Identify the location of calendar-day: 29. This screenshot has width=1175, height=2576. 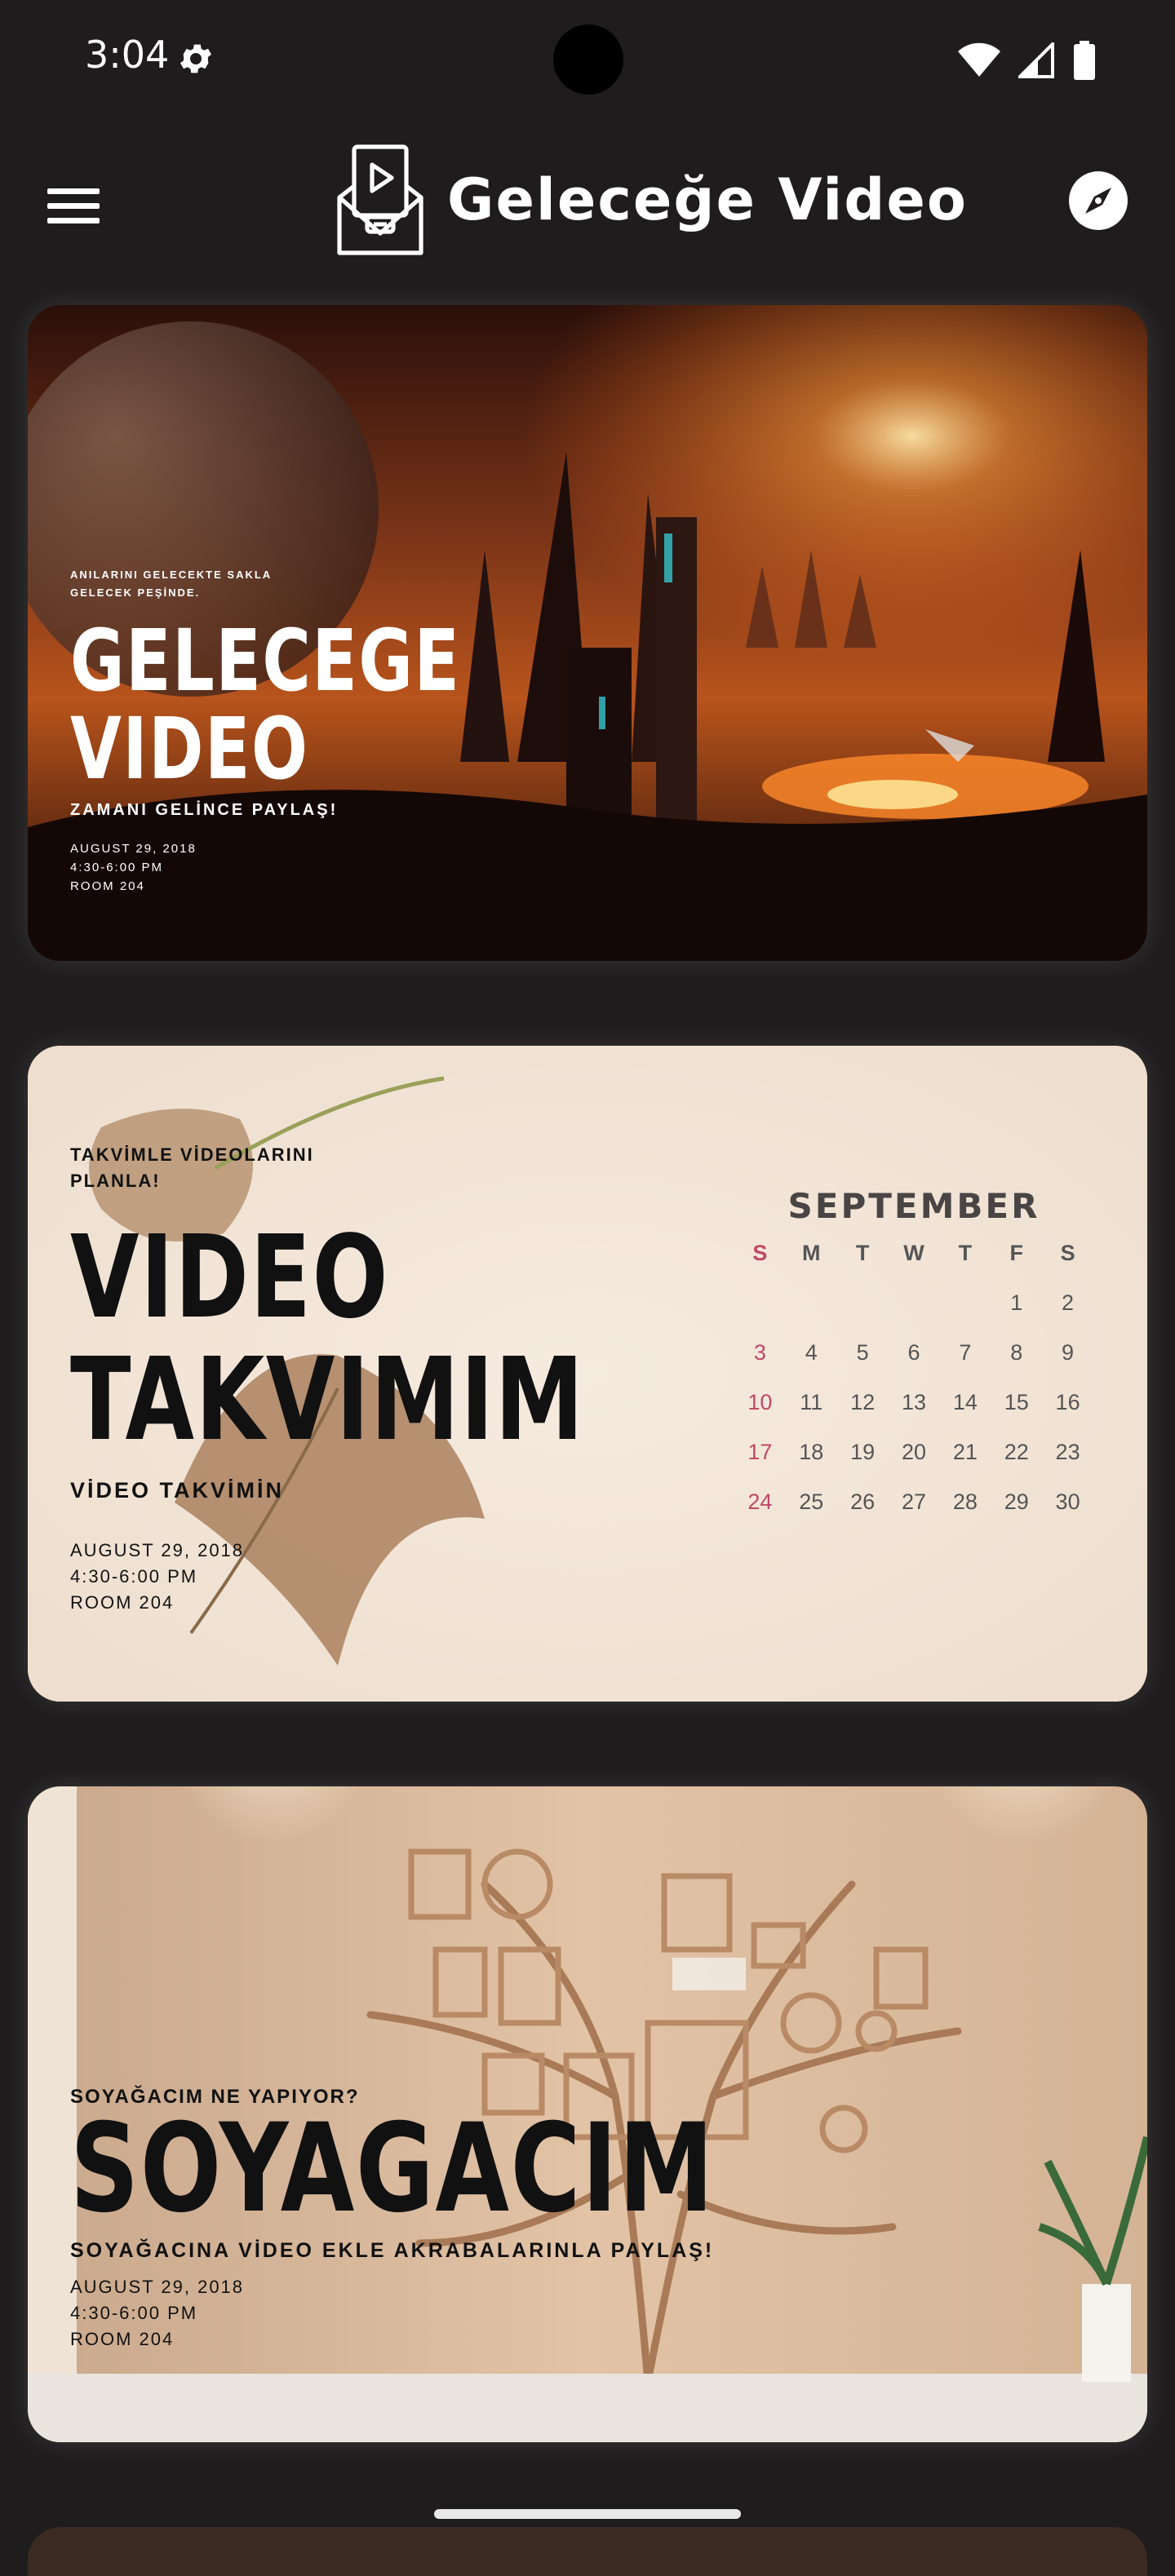
(1016, 1501).